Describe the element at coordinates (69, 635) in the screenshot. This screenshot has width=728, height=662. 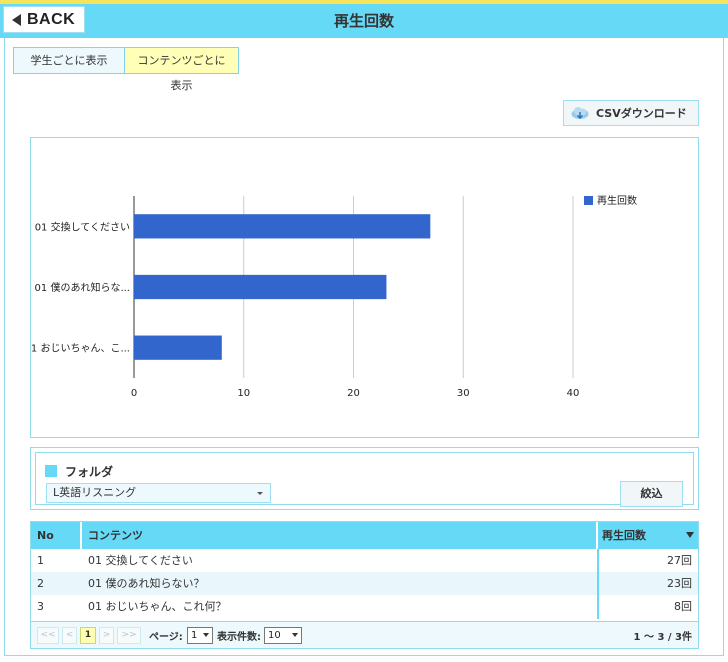
I see `prev-page-button: <` at that location.